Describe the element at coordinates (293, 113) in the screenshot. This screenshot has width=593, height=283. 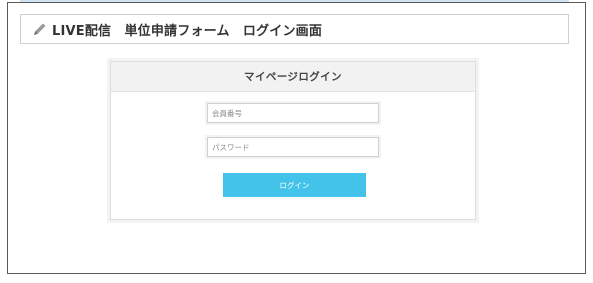
I see `member-number-field` at that location.